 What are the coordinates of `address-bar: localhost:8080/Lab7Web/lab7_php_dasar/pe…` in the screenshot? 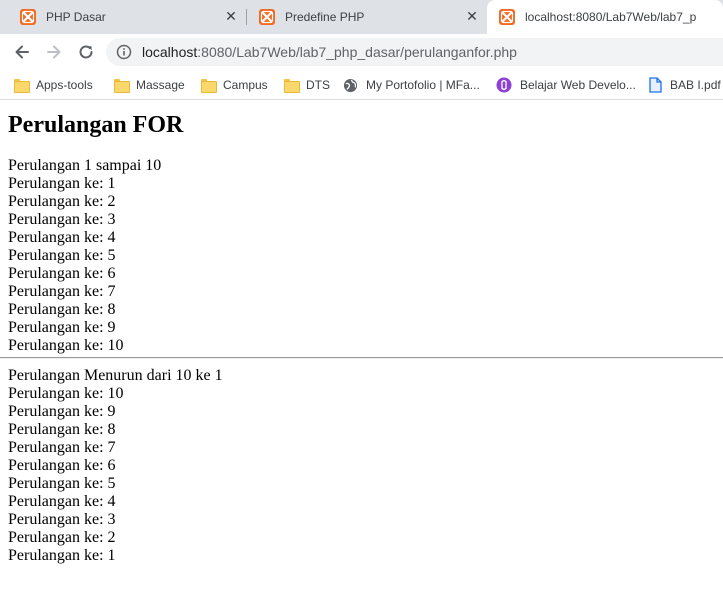 It's located at (414, 52).